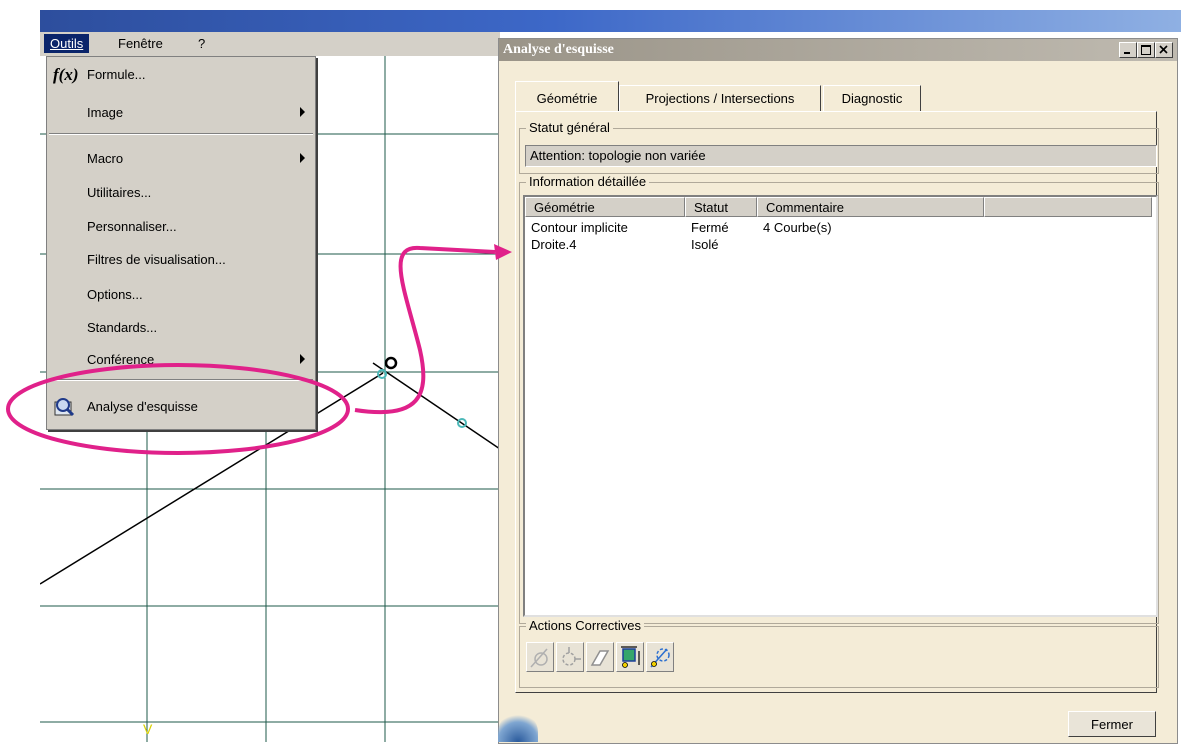  Describe the element at coordinates (66, 74) in the screenshot. I see `formula-fx-icon: f(x)` at that location.